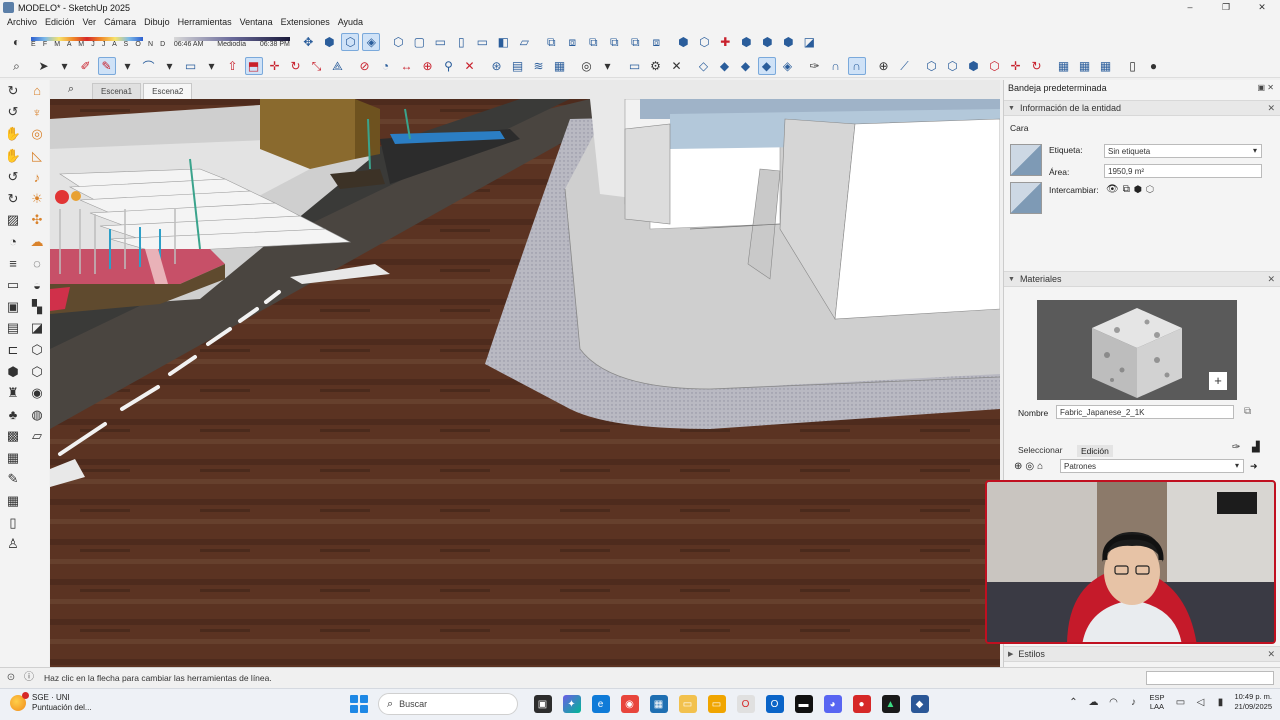 Image resolution: width=1280 pixels, height=720 pixels. Describe the element at coordinates (551, 42) in the screenshot. I see `section-plane-icon: ⧉` at that location.